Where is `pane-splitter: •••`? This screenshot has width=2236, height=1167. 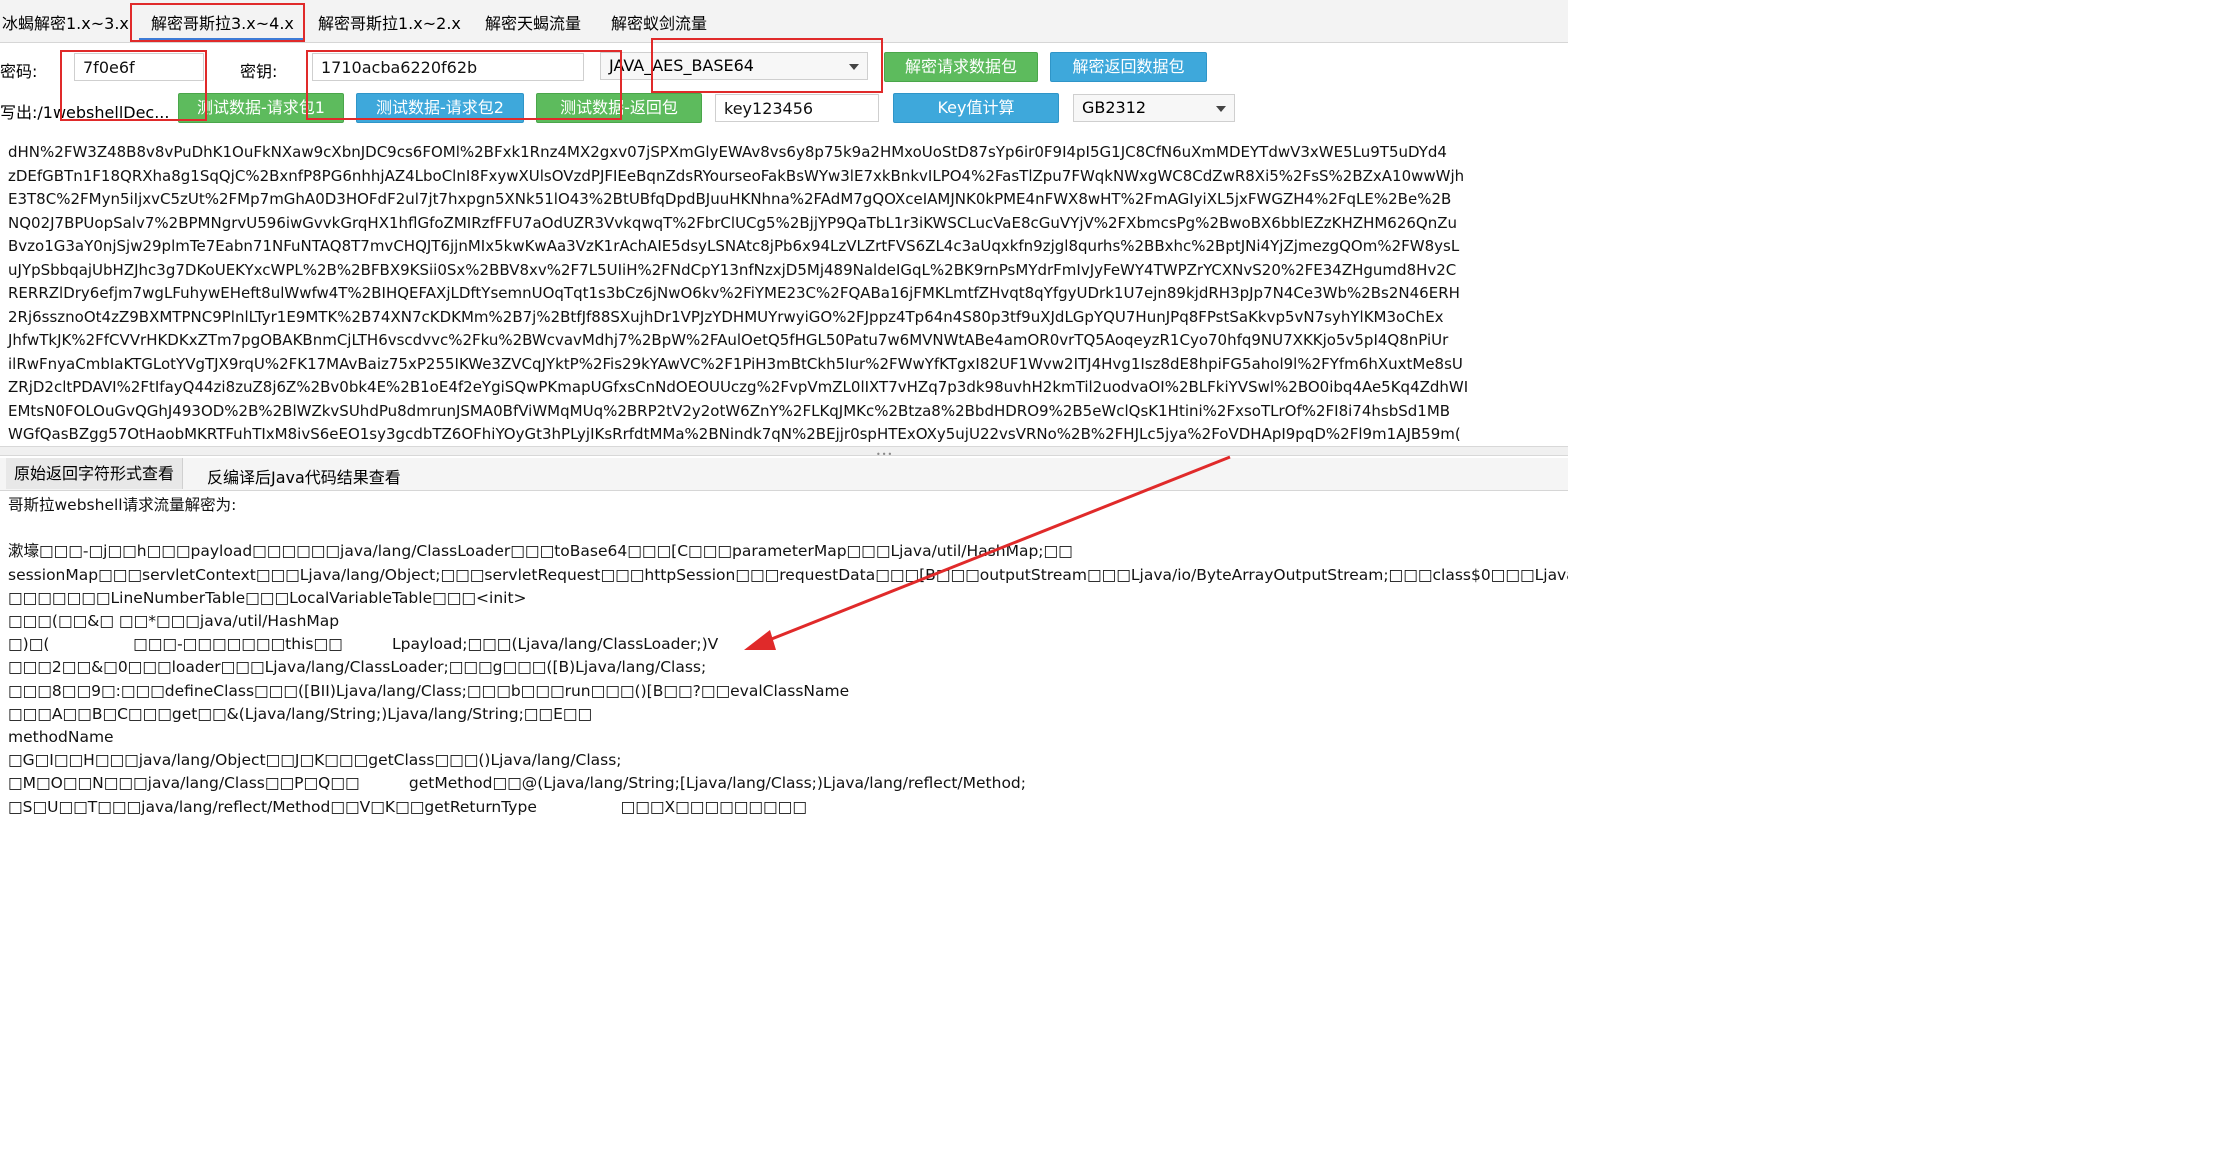
pane-splitter: ••• is located at coordinates (784, 452).